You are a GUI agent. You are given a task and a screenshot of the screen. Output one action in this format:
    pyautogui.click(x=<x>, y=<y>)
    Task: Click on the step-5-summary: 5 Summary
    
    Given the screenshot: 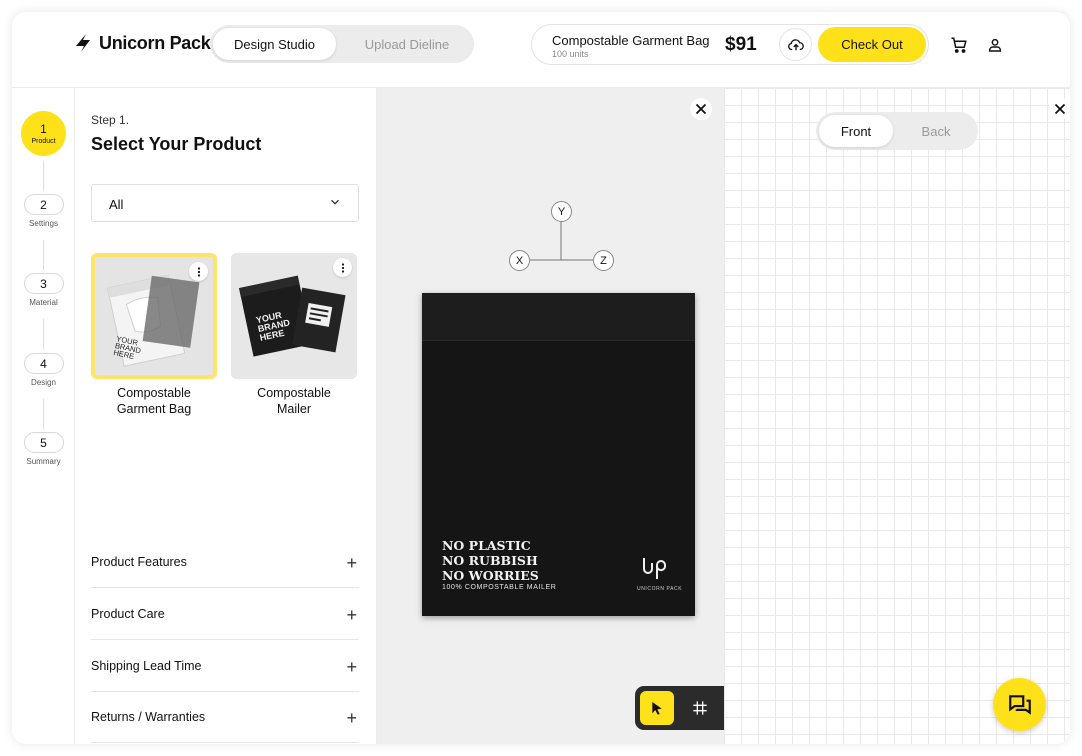 What is the action you would take?
    pyautogui.click(x=43, y=449)
    